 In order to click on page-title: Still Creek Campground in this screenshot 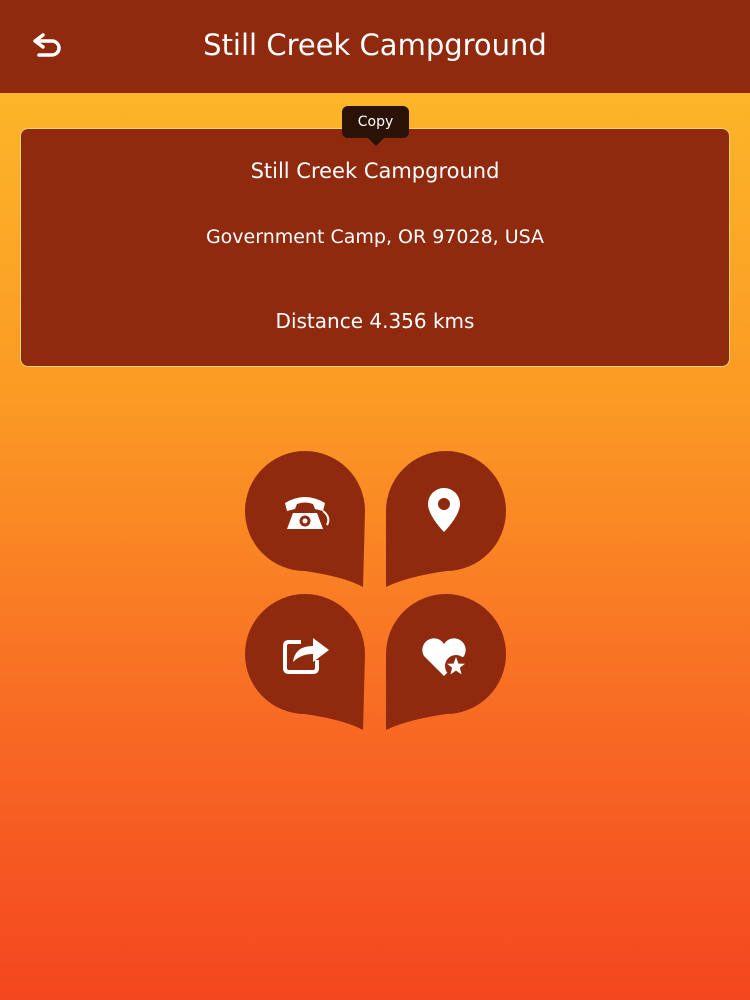, I will do `click(375, 45)`.